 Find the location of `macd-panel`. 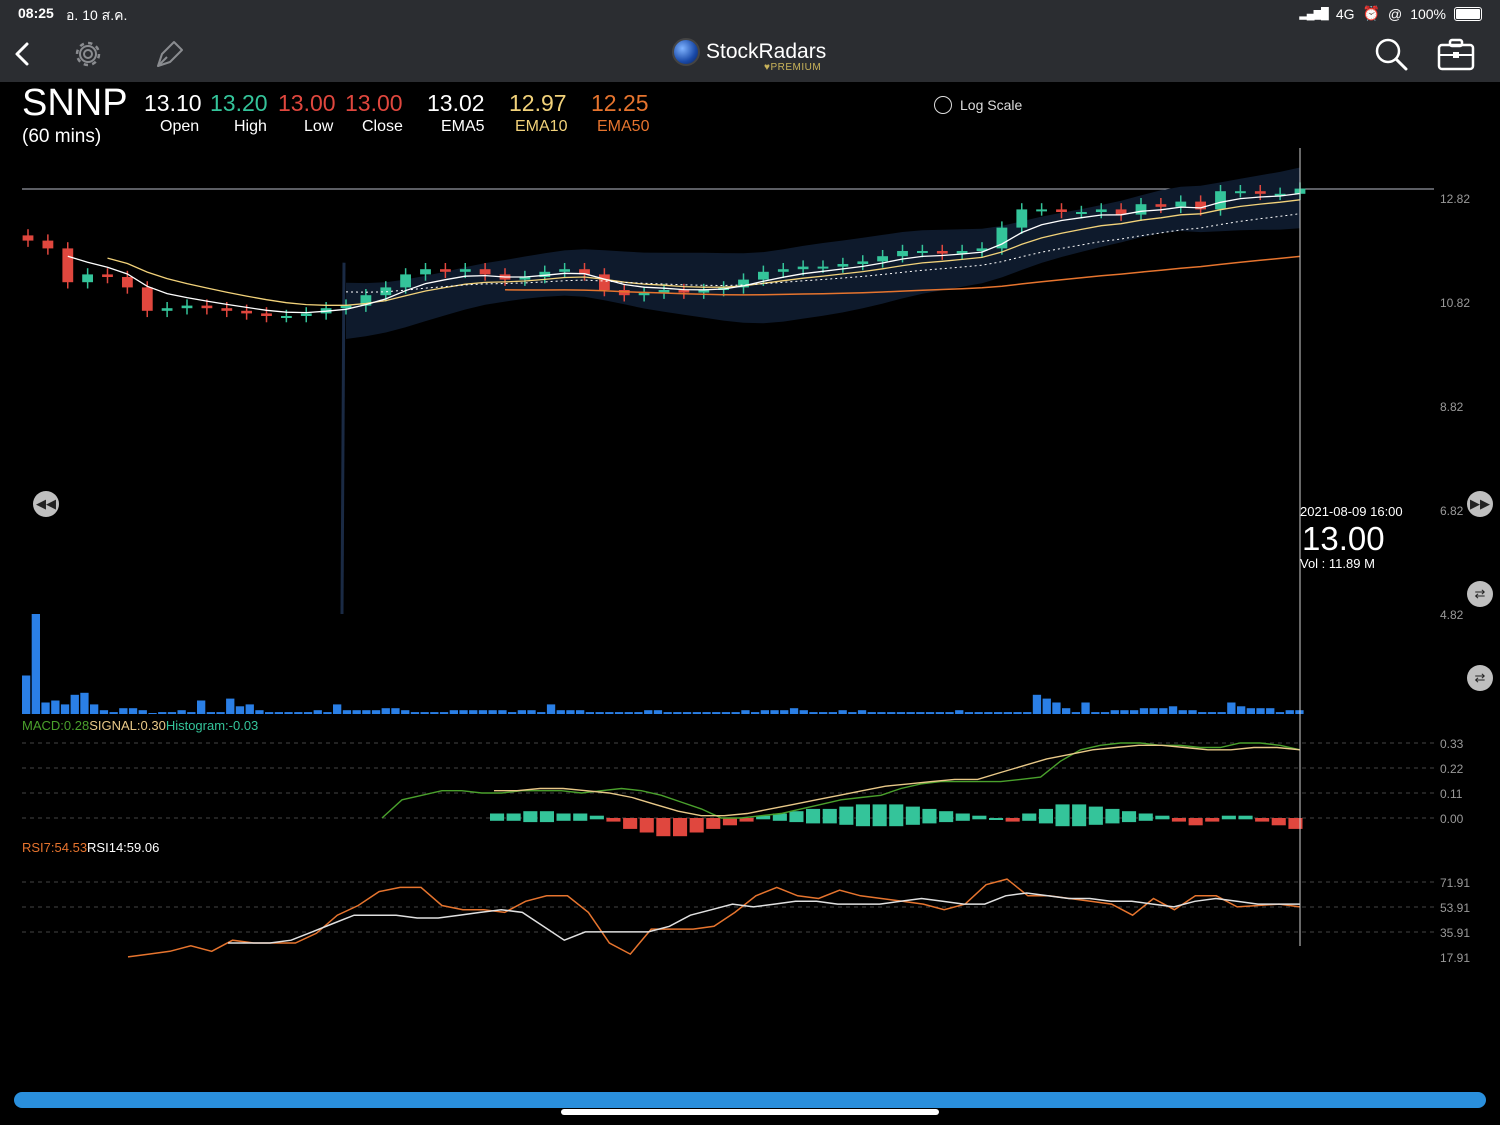

macd-panel is located at coordinates (728, 789).